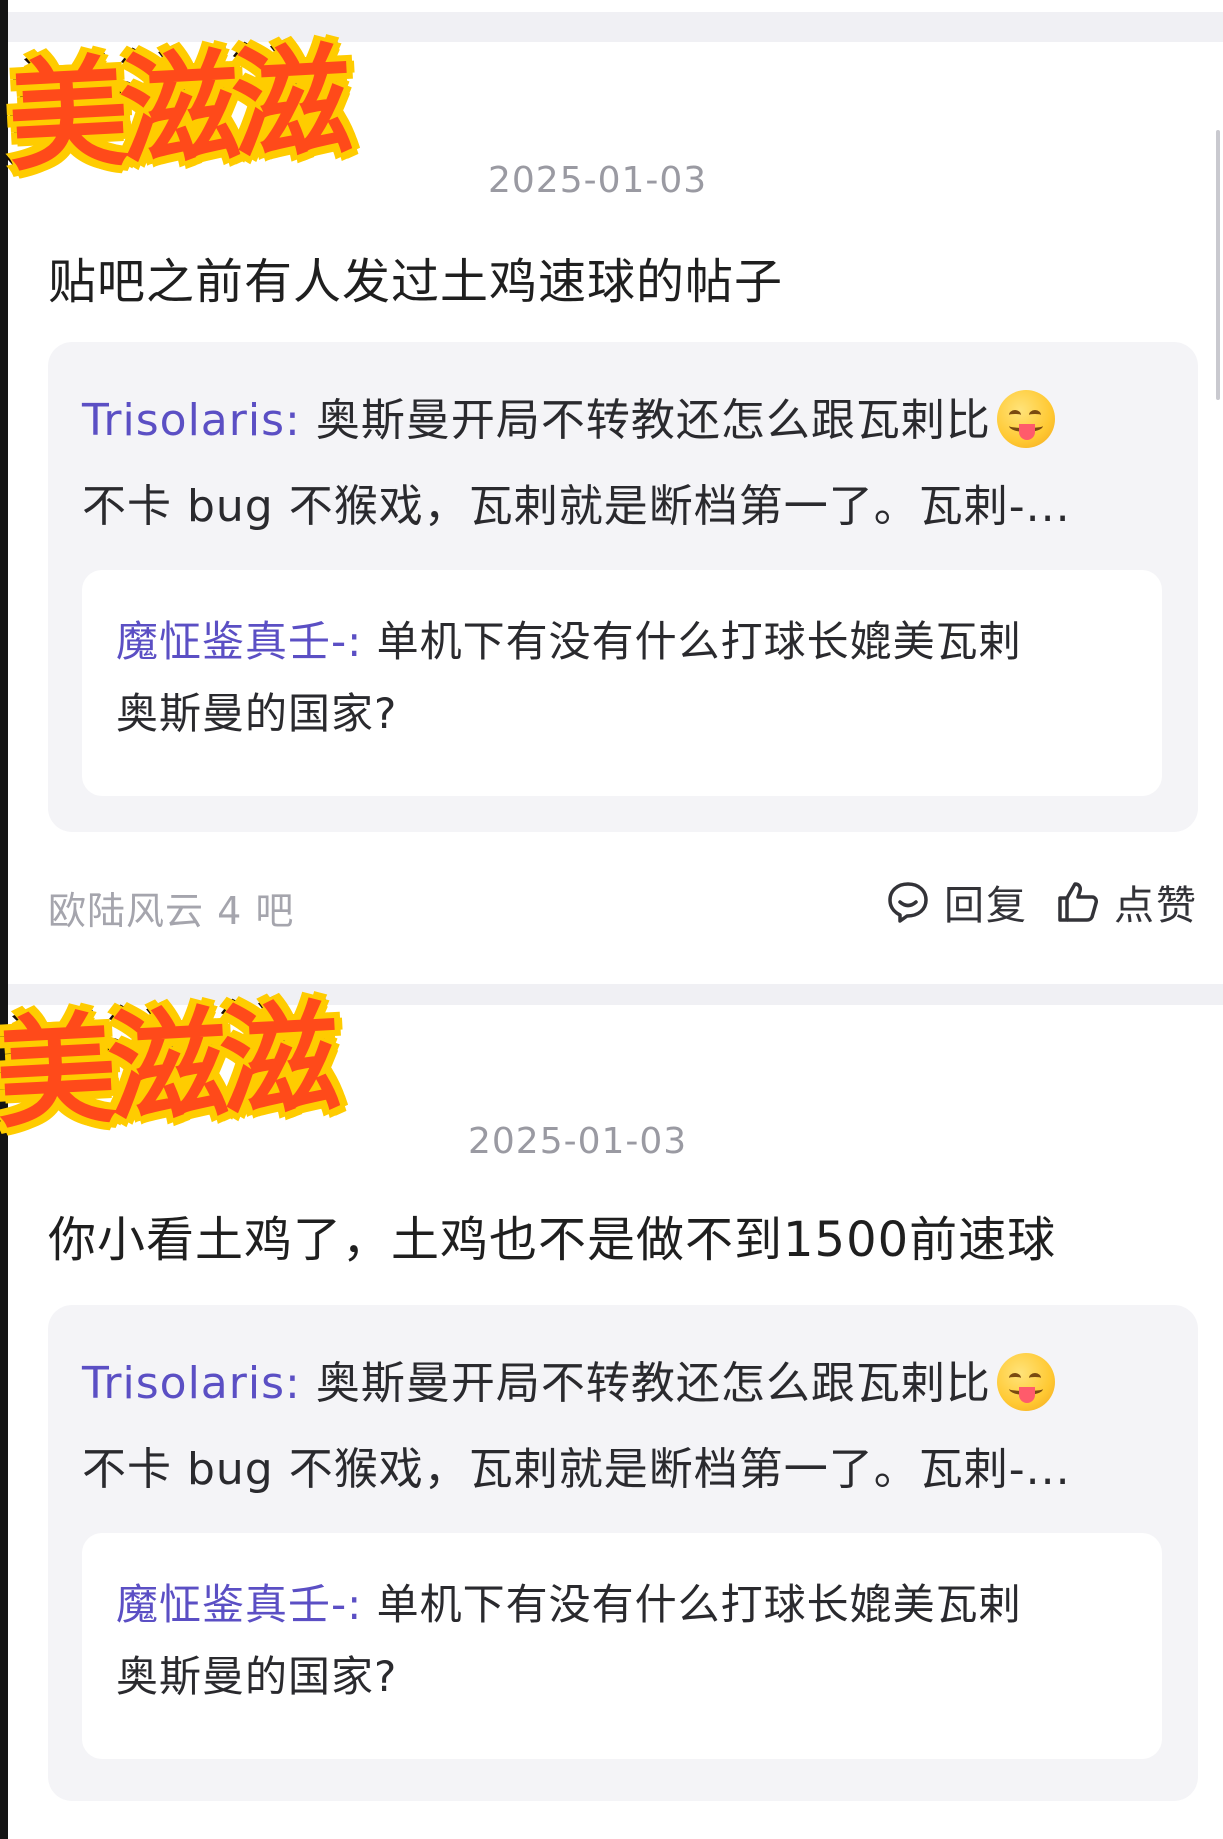 This screenshot has width=1223, height=1839. Describe the element at coordinates (615, 6) in the screenshot. I see `previous-card-edge` at that location.